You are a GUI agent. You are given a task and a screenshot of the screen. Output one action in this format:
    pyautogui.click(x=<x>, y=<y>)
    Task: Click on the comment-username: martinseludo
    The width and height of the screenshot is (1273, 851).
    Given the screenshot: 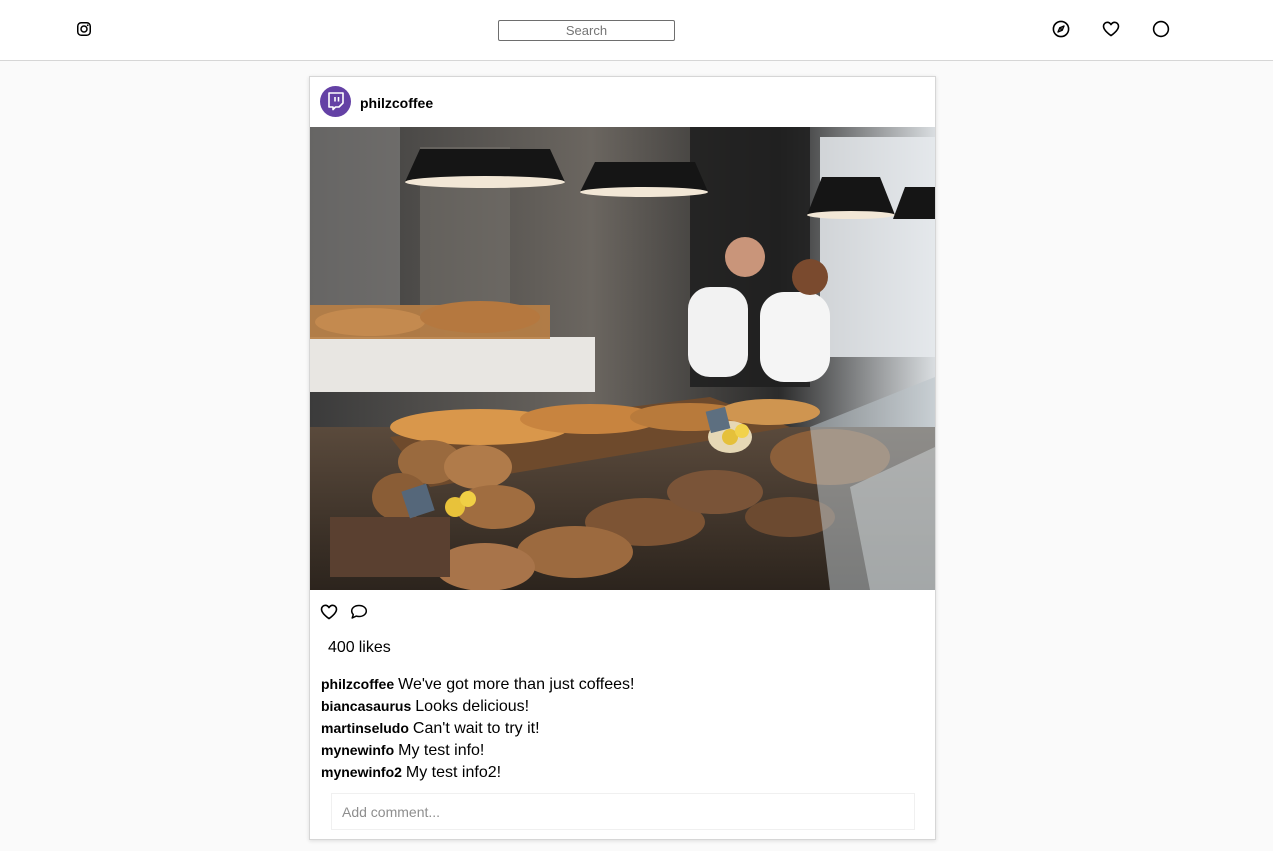 What is the action you would take?
    pyautogui.click(x=365, y=728)
    